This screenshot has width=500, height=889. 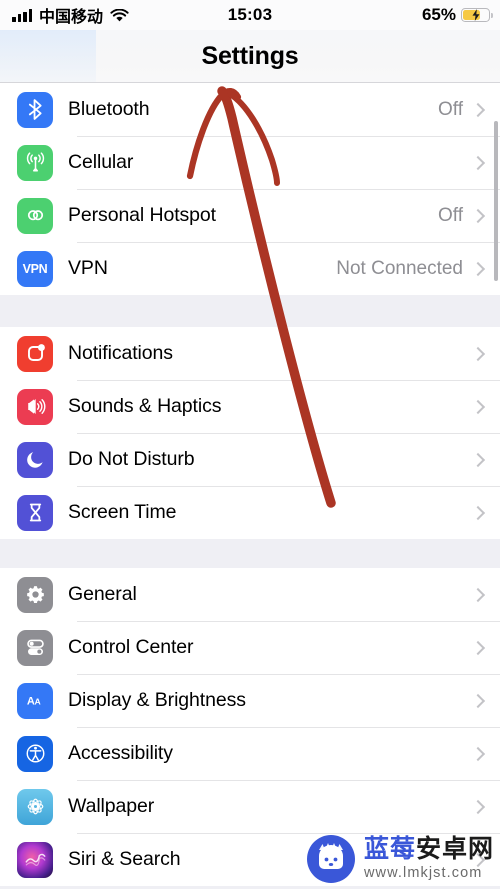 I want to click on settings-row-label: VPN, so click(x=88, y=268).